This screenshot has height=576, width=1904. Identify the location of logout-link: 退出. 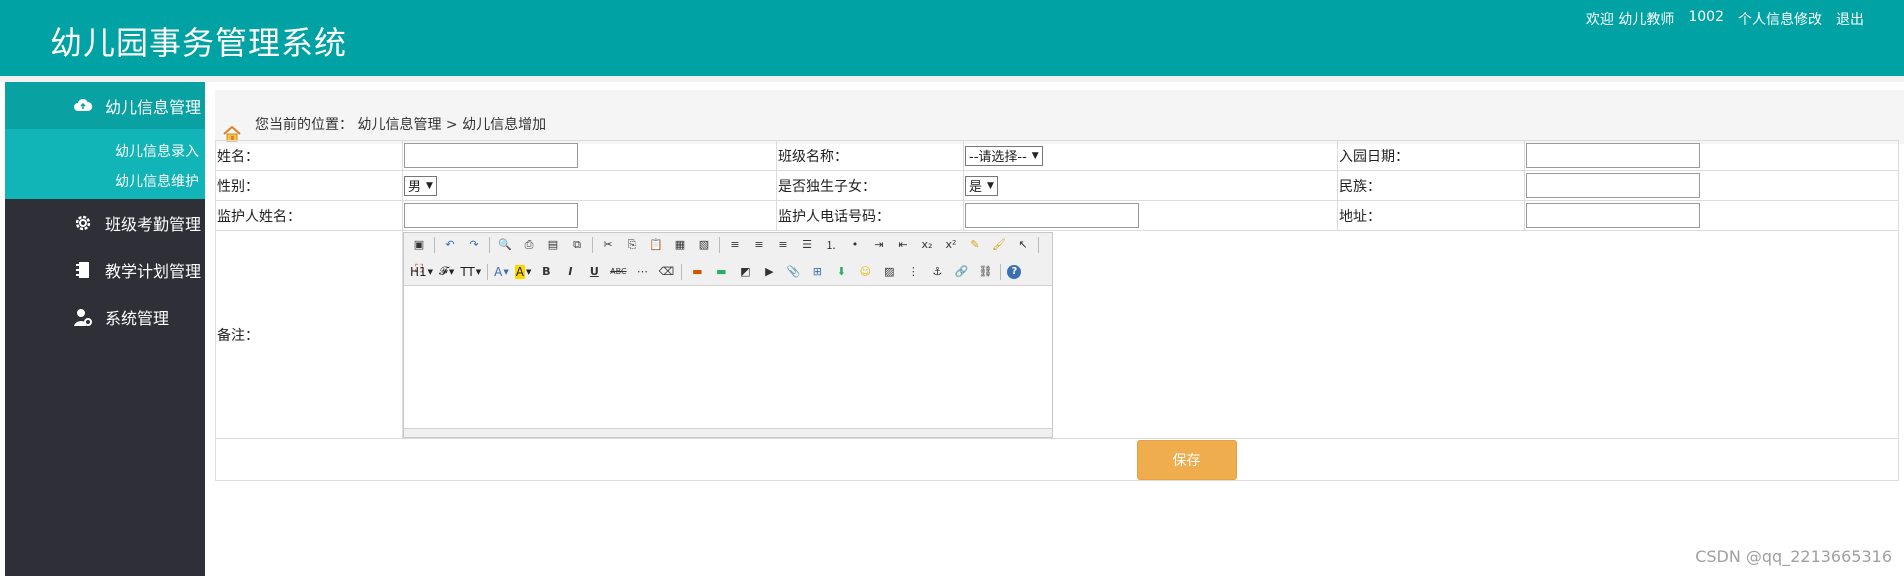
(1850, 19).